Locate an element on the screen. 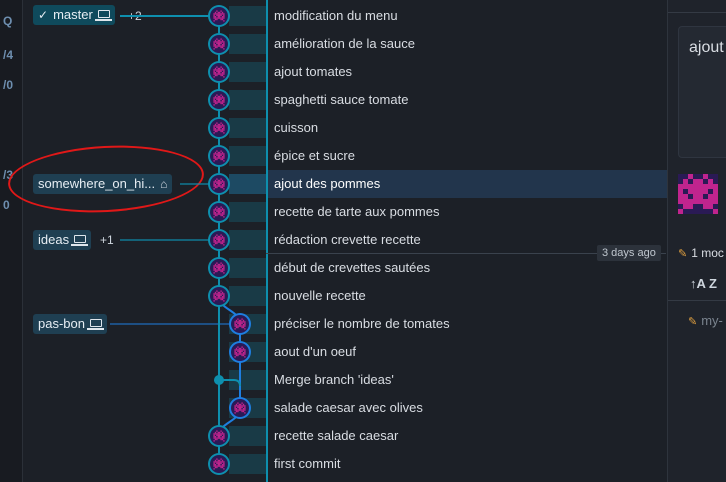  commit-row: salade caesar avec olives is located at coordinates (468, 408).